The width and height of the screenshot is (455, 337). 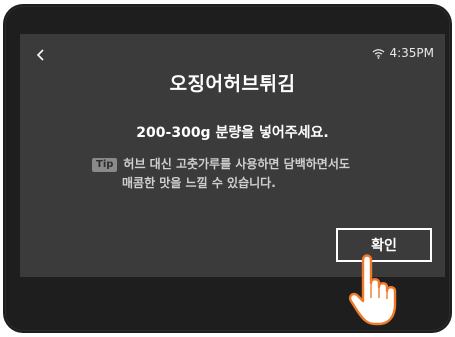 I want to click on tip-text-line2: 매콤한 맛을 느낄 수 있습니다., so click(x=199, y=183).